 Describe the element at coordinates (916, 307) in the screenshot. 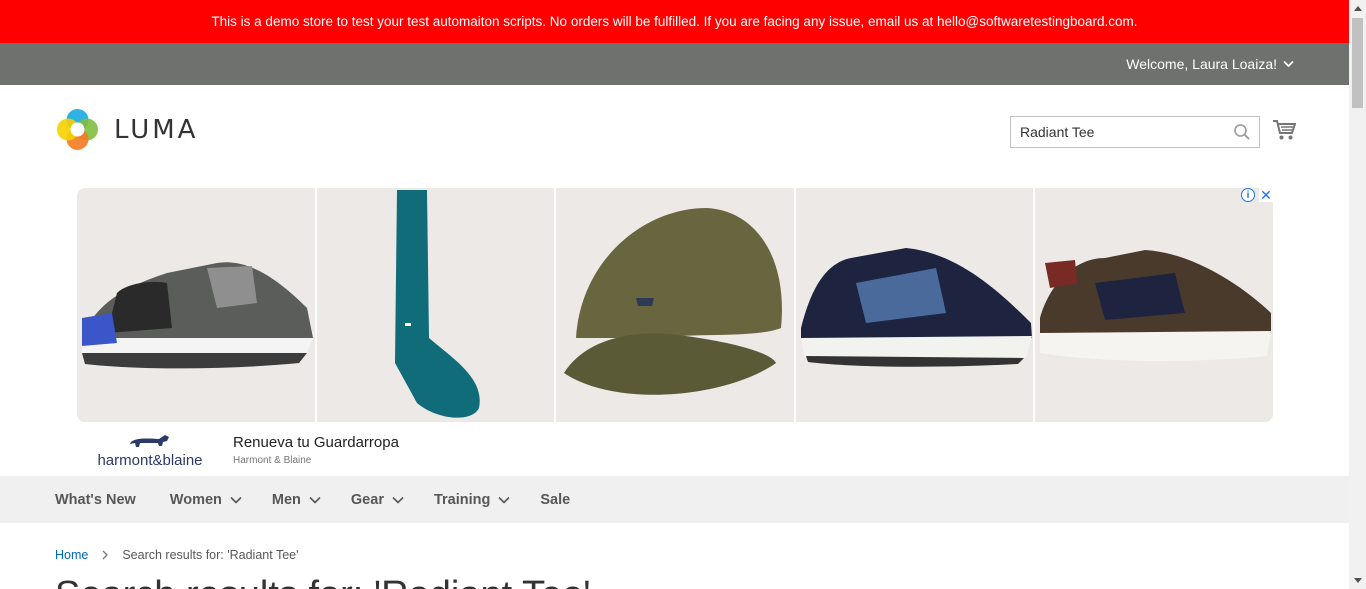

I see `sneaker-navy-icon` at that location.